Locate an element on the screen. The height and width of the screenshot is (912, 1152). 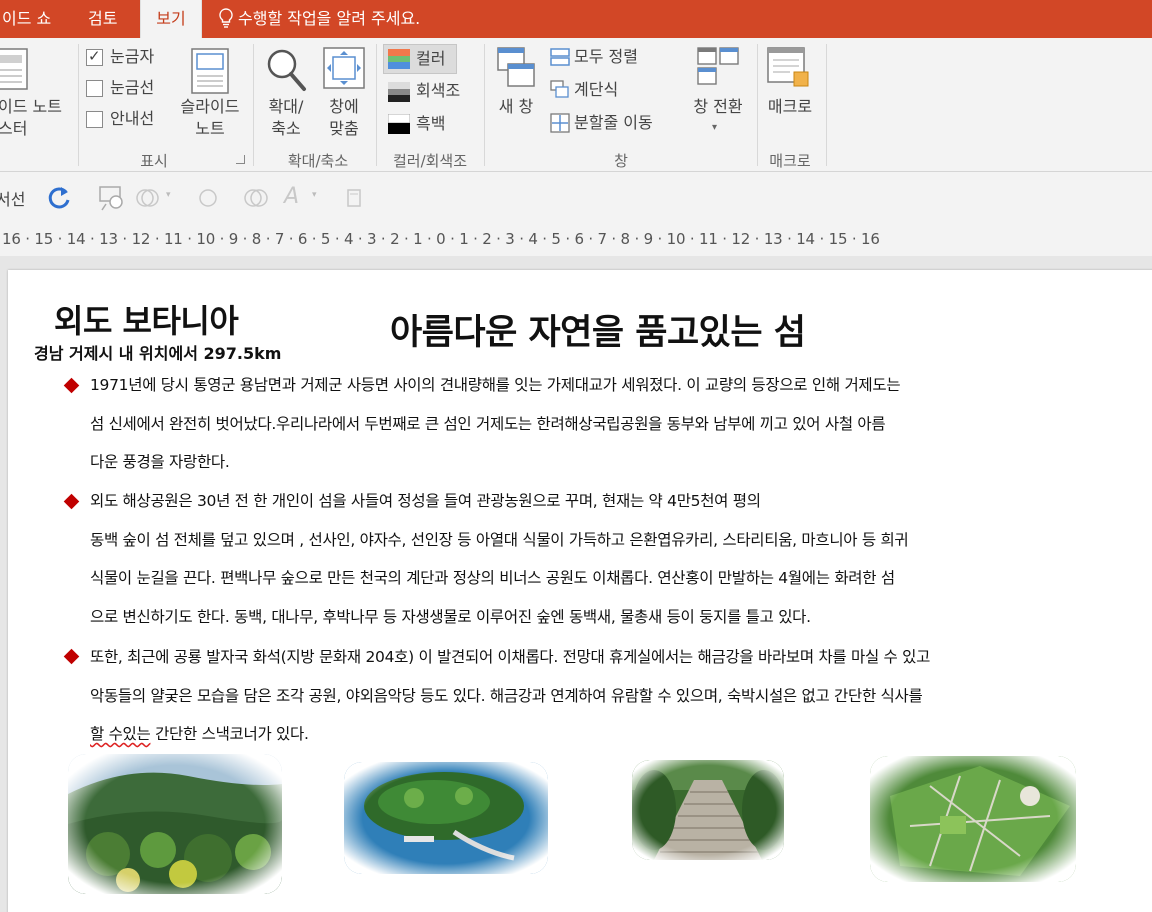
black-white-swatch-icon is located at coordinates (399, 124).